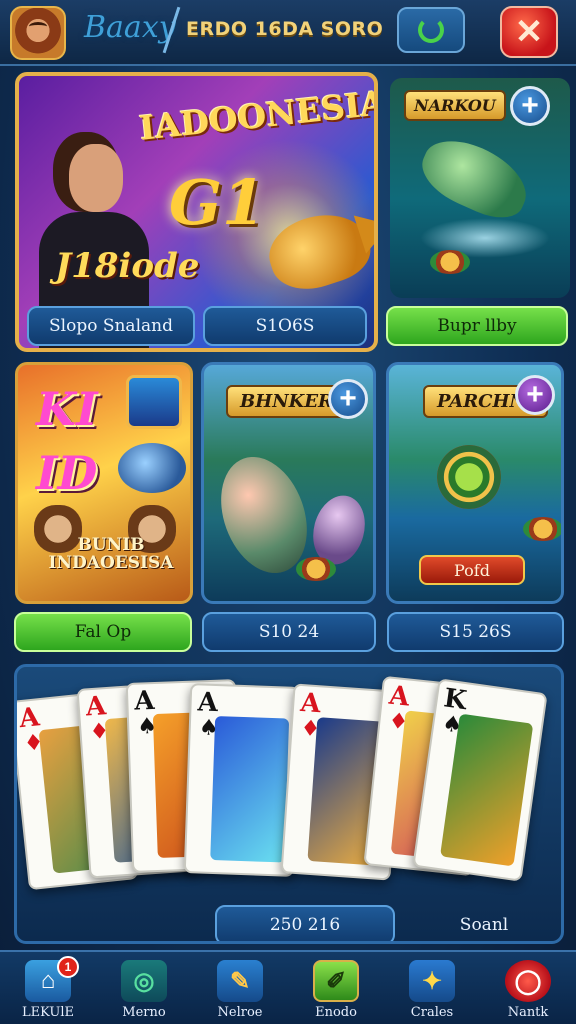 Image resolution: width=576 pixels, height=1024 pixels. I want to click on top-bar: Baaxy ERDO 16DA SORO ✕, so click(288, 33).